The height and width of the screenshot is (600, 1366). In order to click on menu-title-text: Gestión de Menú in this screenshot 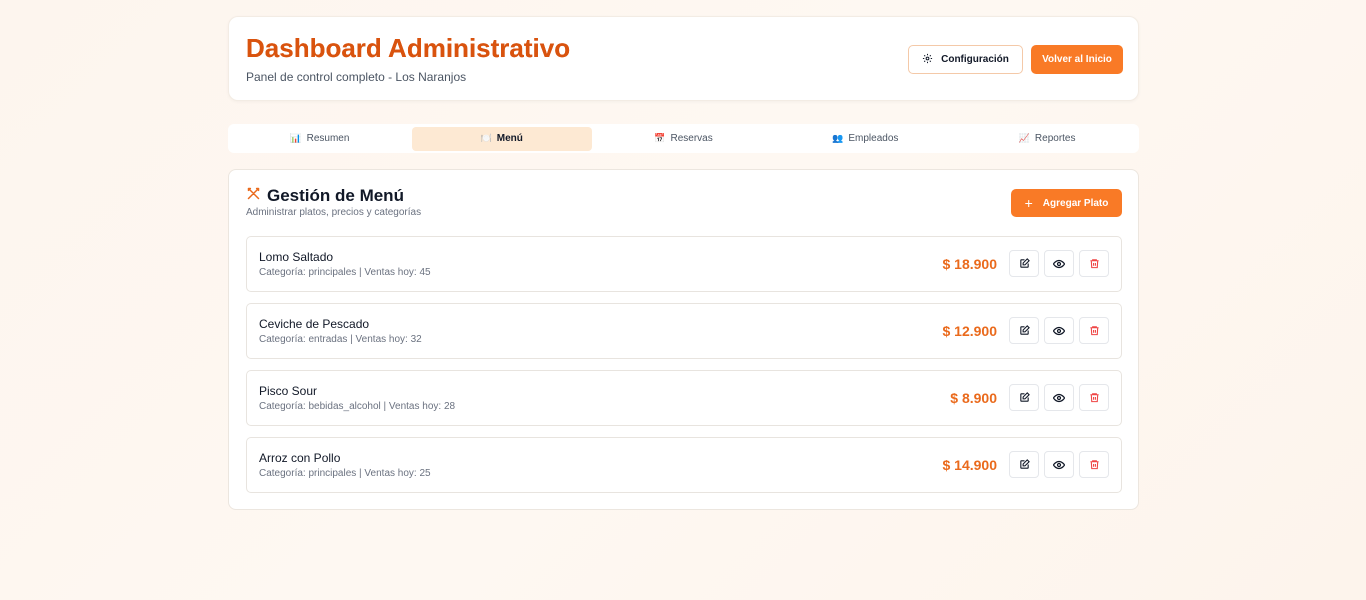, I will do `click(335, 195)`.